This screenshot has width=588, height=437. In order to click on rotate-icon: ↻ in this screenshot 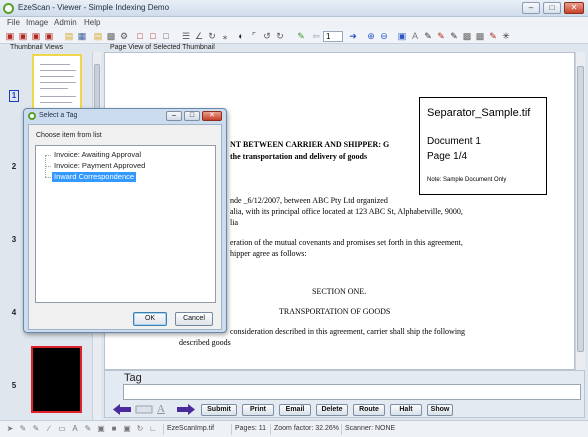, I will do `click(212, 36)`.